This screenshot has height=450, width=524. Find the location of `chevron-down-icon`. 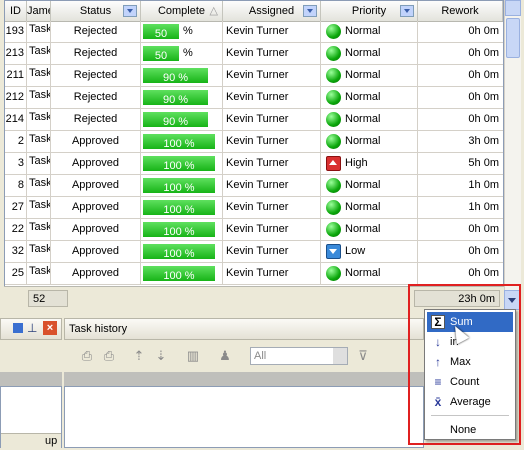

chevron-down-icon is located at coordinates (340, 356).